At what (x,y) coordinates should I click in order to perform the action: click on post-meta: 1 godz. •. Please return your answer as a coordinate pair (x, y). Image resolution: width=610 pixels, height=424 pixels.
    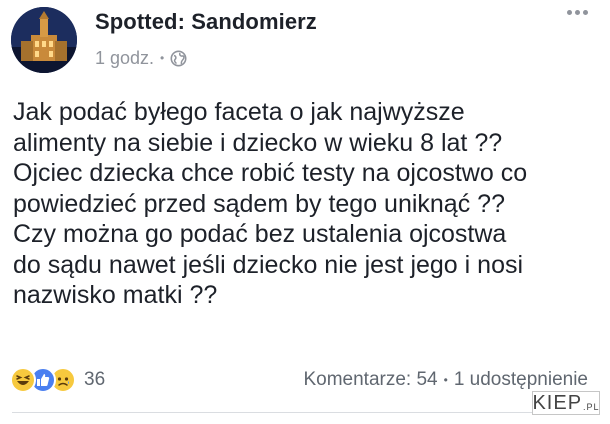
    Looking at the image, I should click on (141, 58).